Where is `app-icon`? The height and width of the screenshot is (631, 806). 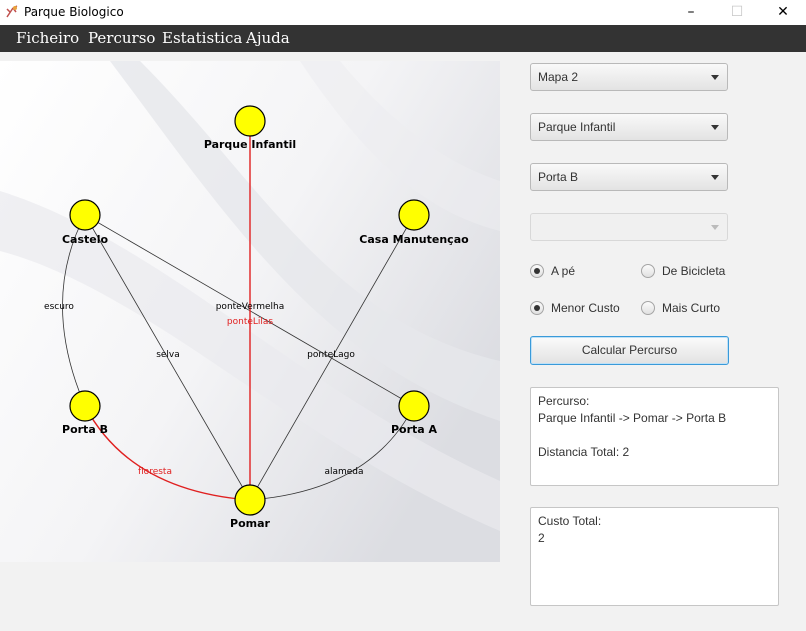 app-icon is located at coordinates (12, 11).